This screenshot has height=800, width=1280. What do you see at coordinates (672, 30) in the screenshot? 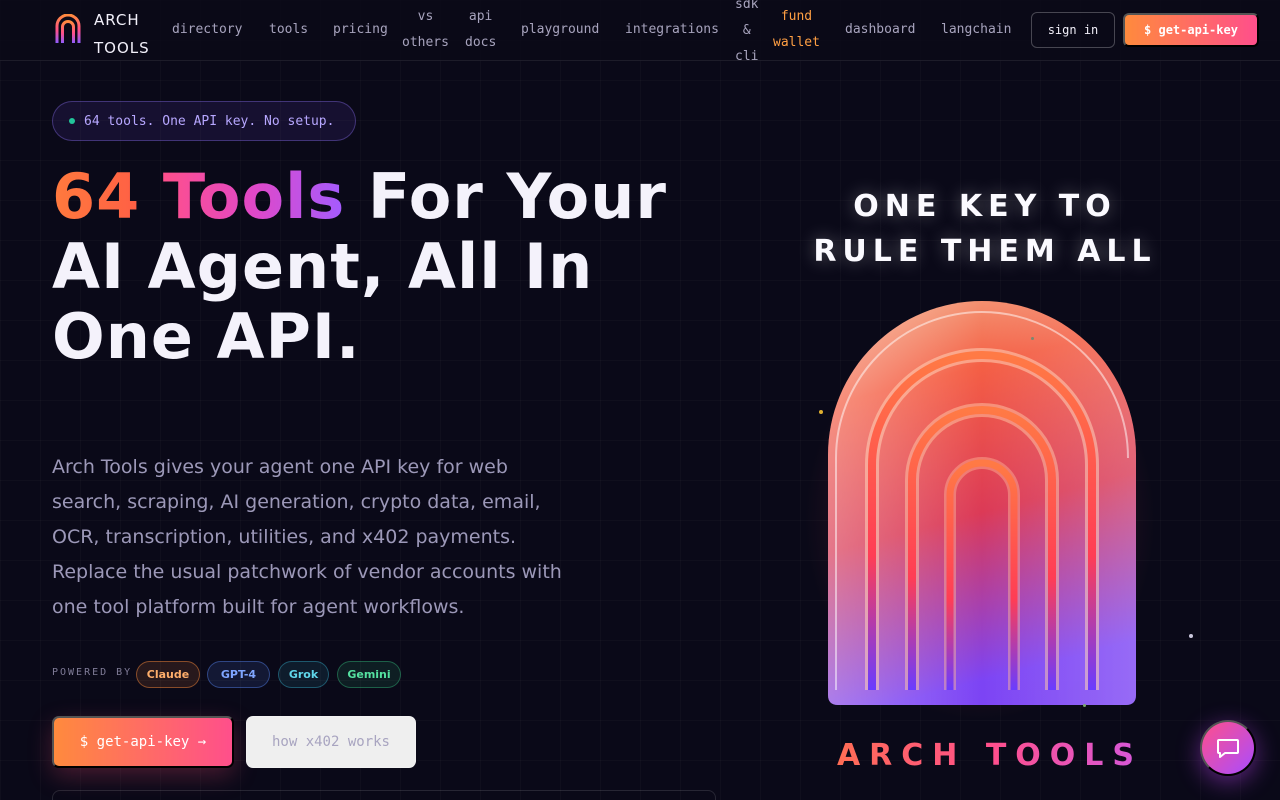
I see `nav-integrations: integrations` at bounding box center [672, 30].